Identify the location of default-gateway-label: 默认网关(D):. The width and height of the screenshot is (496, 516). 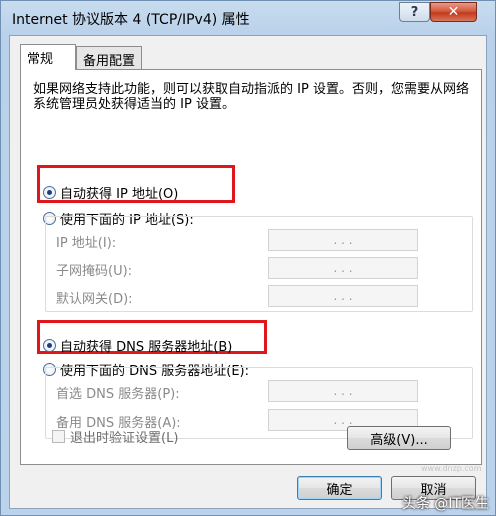
(94, 299).